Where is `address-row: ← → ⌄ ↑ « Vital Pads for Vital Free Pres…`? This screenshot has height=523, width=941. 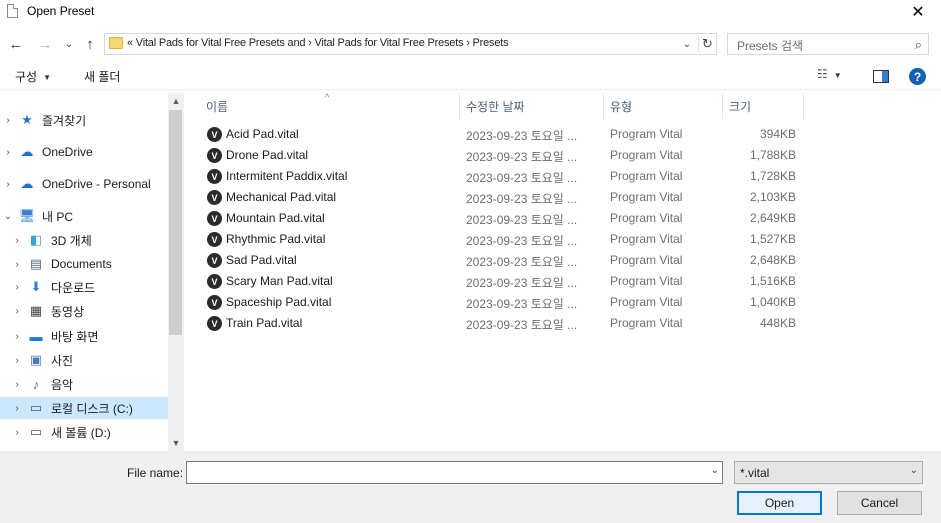
address-row: ← → ⌄ ↑ « Vital Pads for Vital Free Pres… is located at coordinates (470, 44).